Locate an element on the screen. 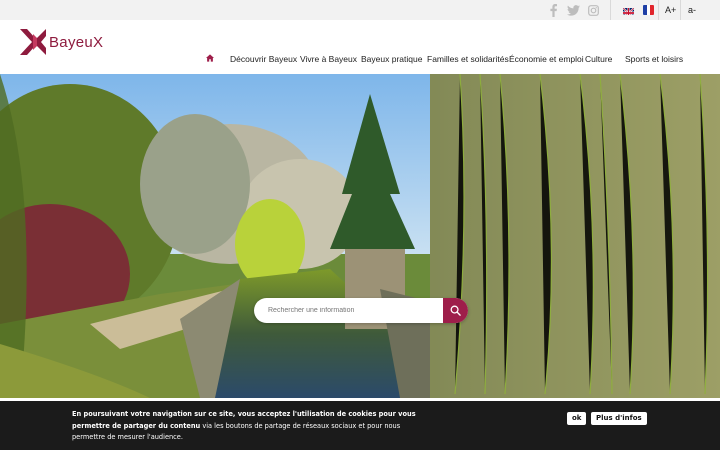 This screenshot has height=450, width=720. search-icon is located at coordinates (455, 310).